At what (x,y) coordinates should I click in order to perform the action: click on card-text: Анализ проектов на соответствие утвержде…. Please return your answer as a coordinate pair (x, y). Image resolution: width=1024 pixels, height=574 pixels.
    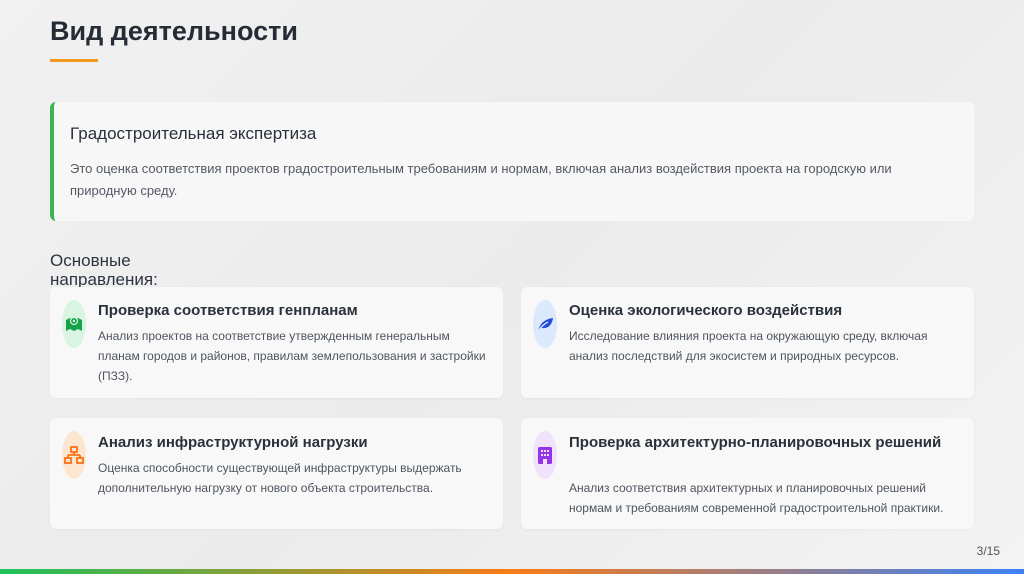
    Looking at the image, I should click on (292, 356).